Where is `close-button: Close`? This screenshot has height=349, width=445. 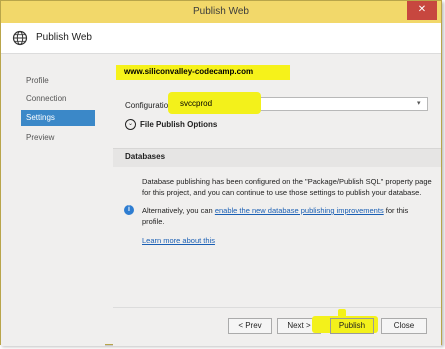 close-button: Close is located at coordinates (404, 326).